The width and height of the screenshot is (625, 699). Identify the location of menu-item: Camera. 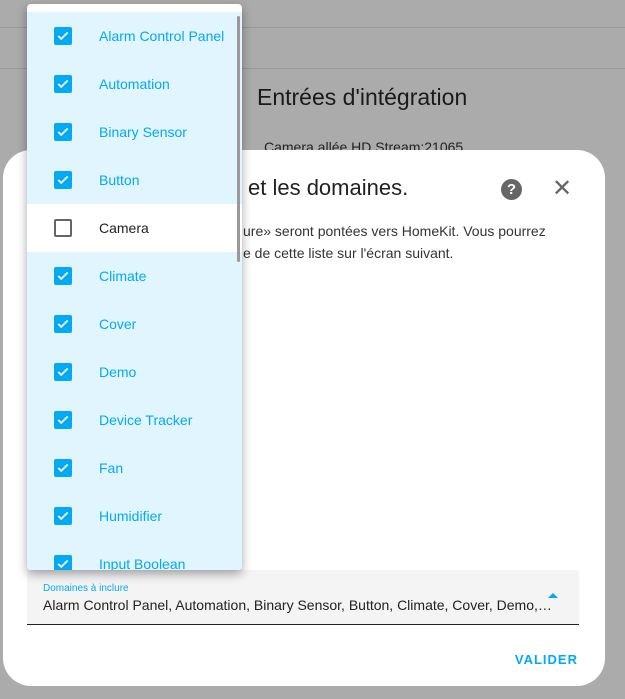
(134, 228).